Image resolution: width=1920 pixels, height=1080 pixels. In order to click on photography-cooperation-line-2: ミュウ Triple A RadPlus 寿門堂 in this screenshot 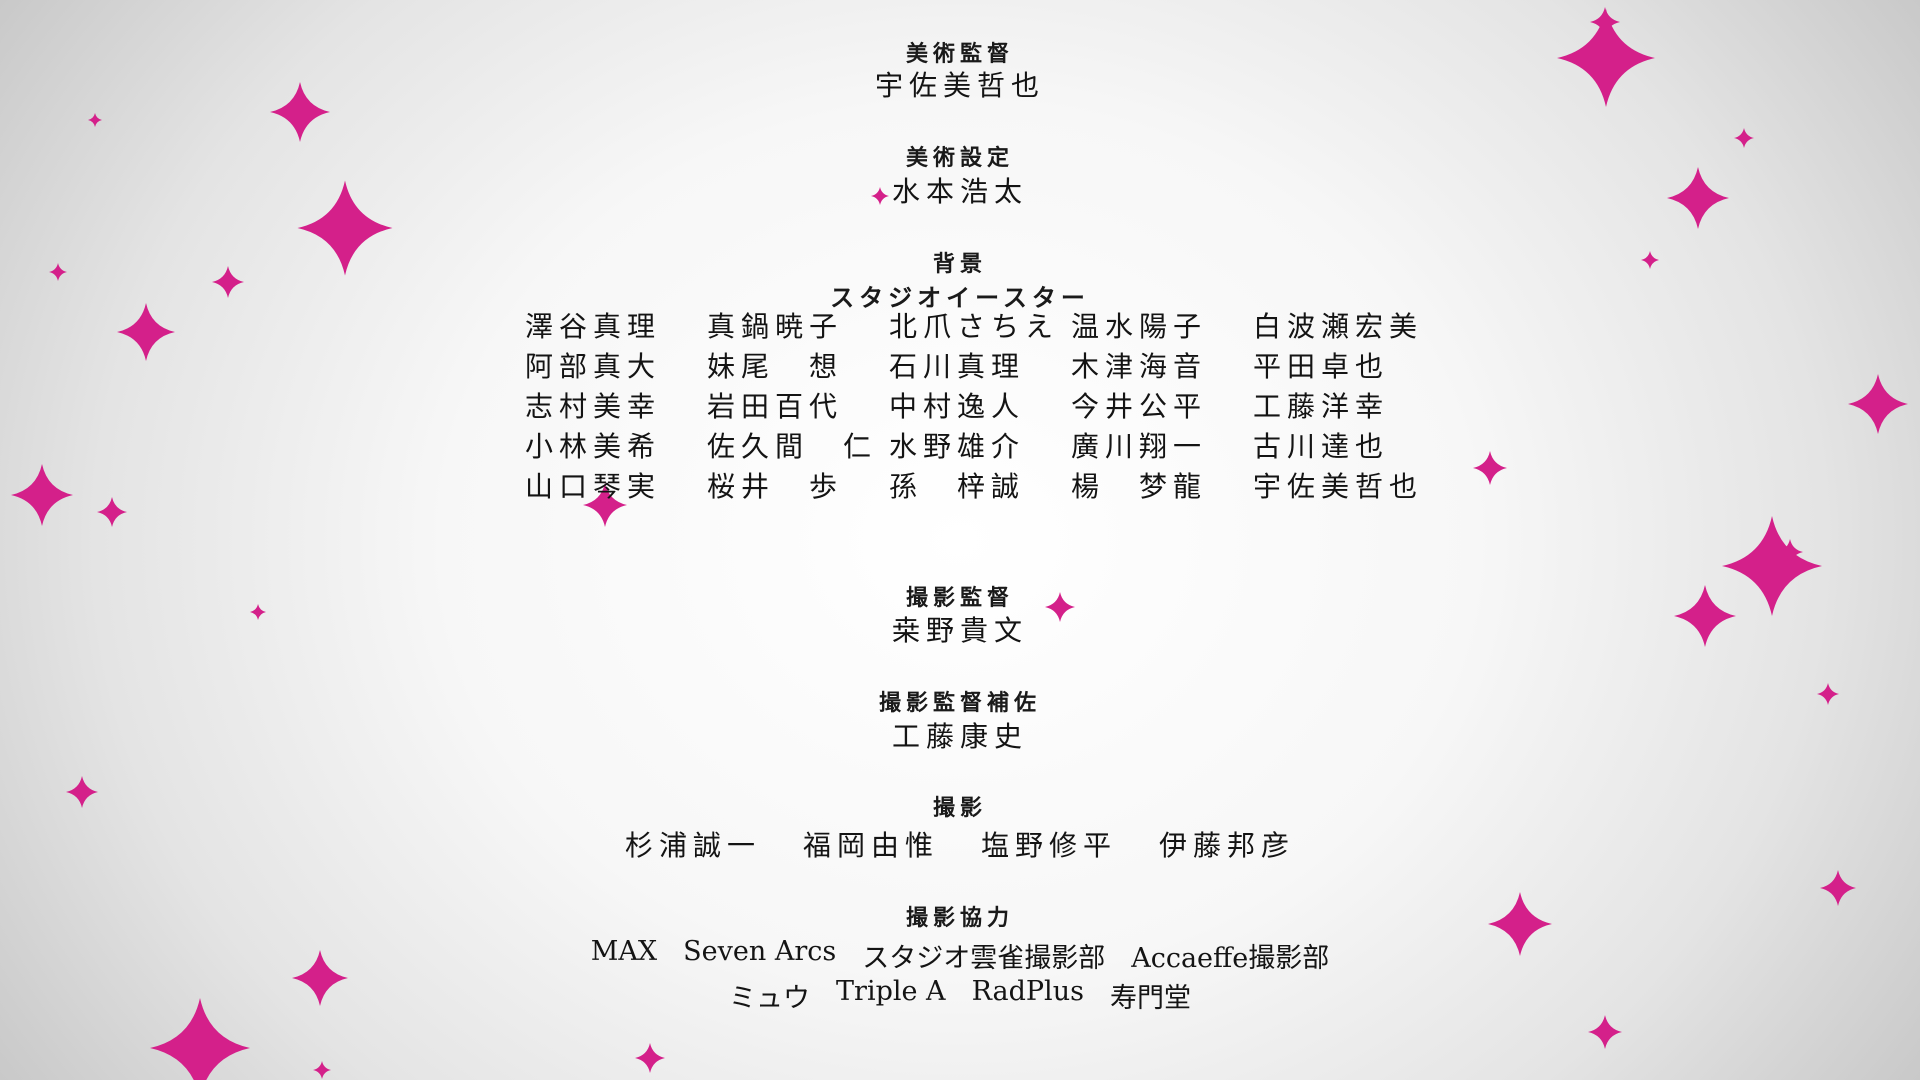, I will do `click(960, 995)`.